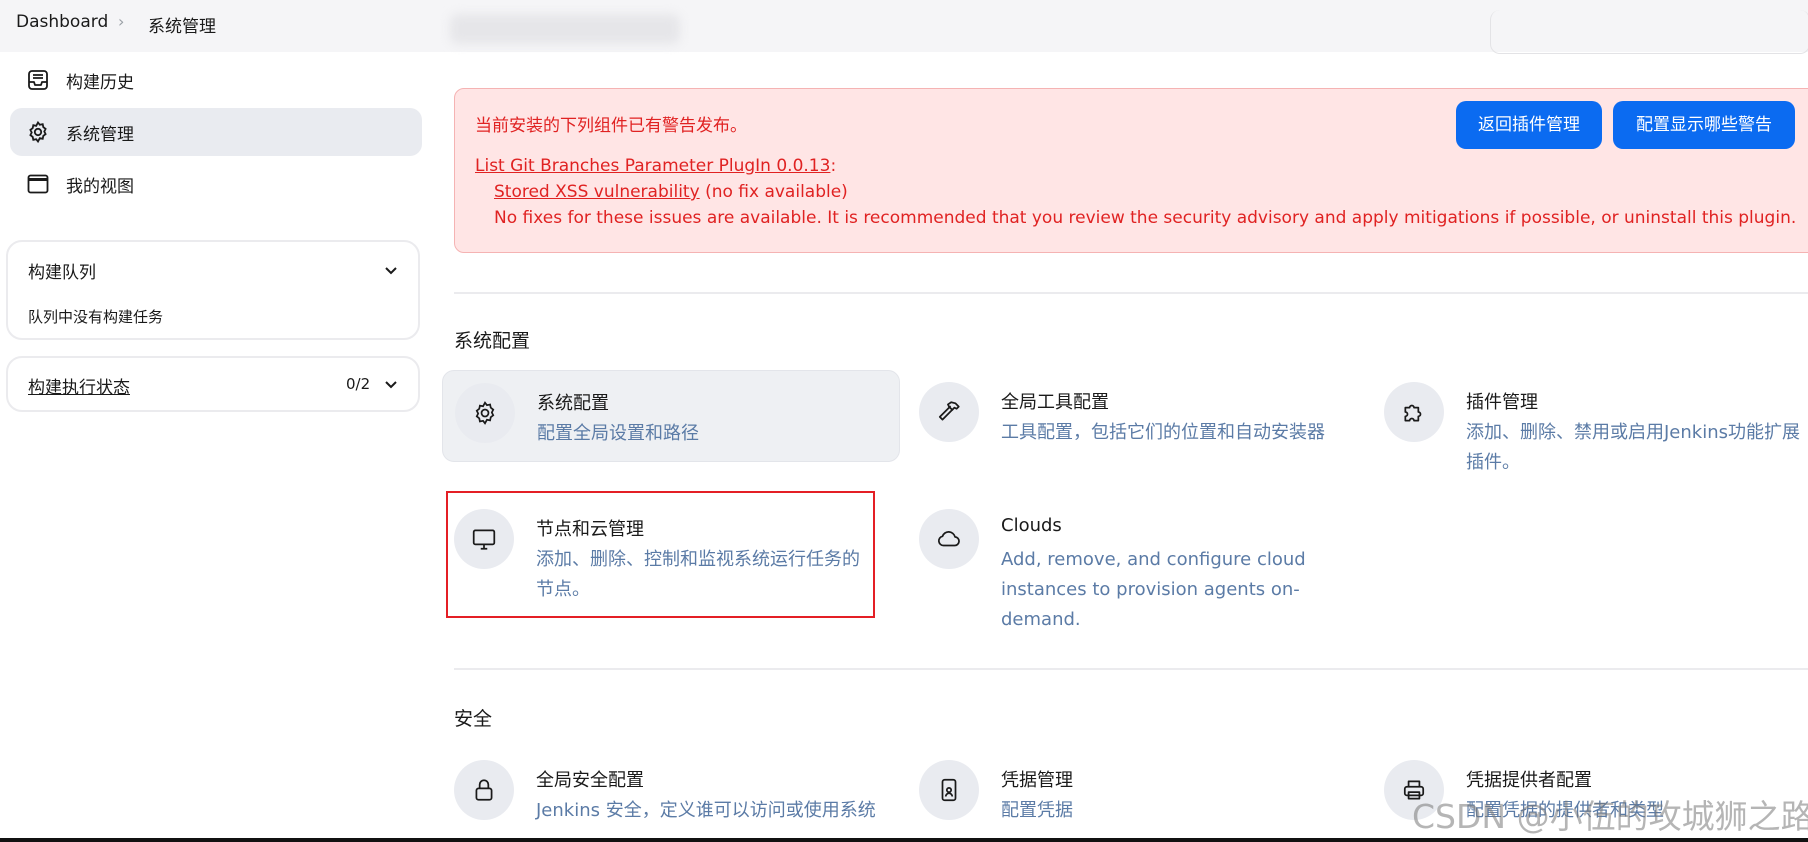 This screenshot has width=1808, height=842. Describe the element at coordinates (1529, 780) in the screenshot. I see `tile-title: 凭据提供者配置` at that location.